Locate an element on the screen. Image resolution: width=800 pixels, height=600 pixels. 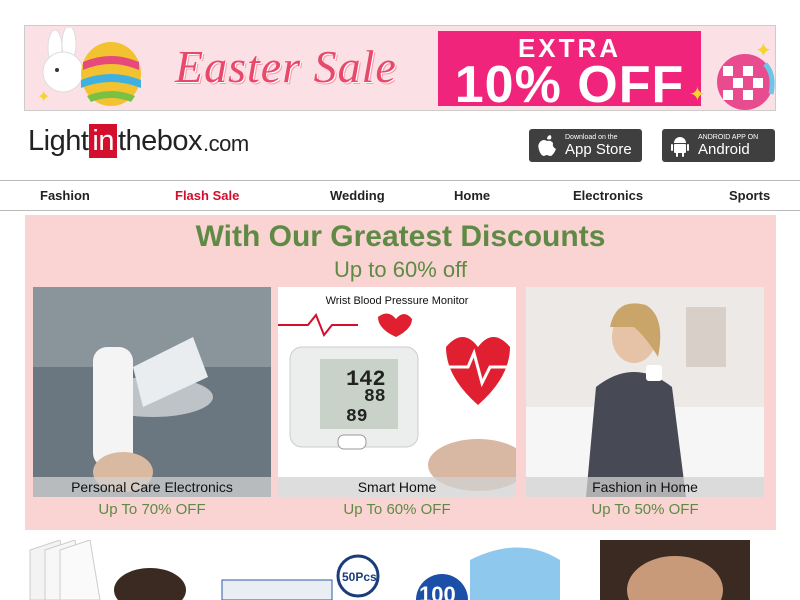
card-discount: Up To 70% OFF is located at coordinates (152, 513).